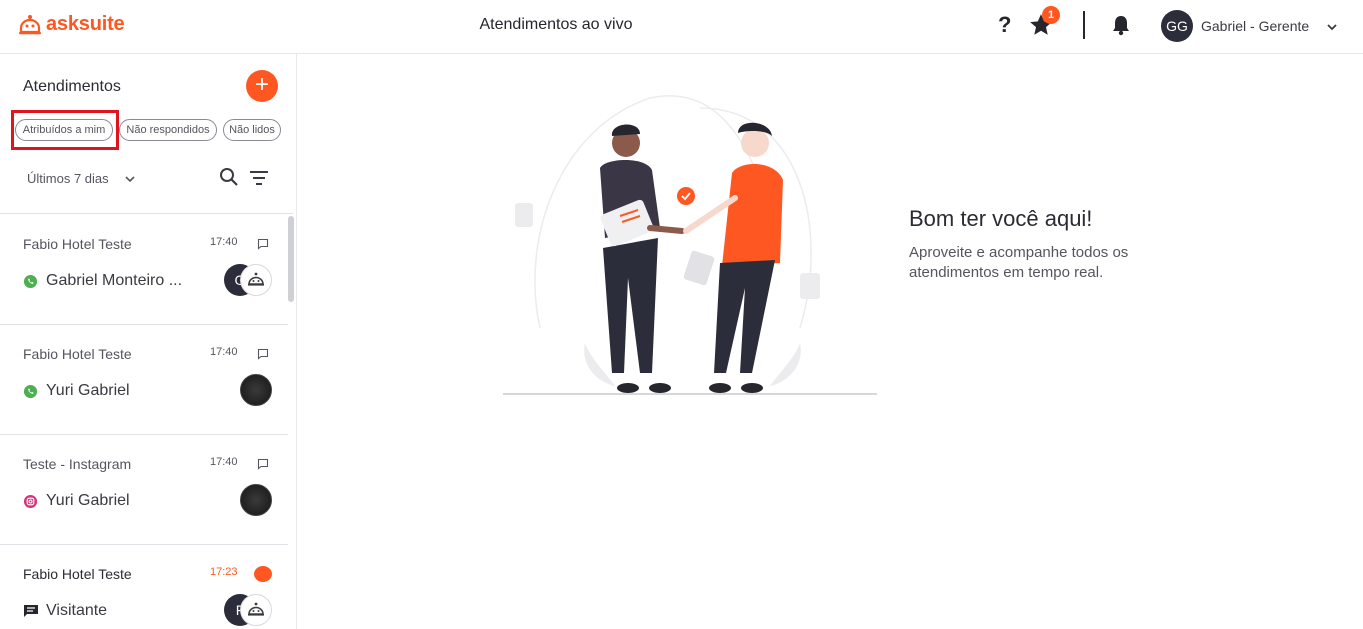 The height and width of the screenshot is (629, 1363). What do you see at coordinates (556, 24) in the screenshot?
I see `page-title: Atendimentos ao vivo` at bounding box center [556, 24].